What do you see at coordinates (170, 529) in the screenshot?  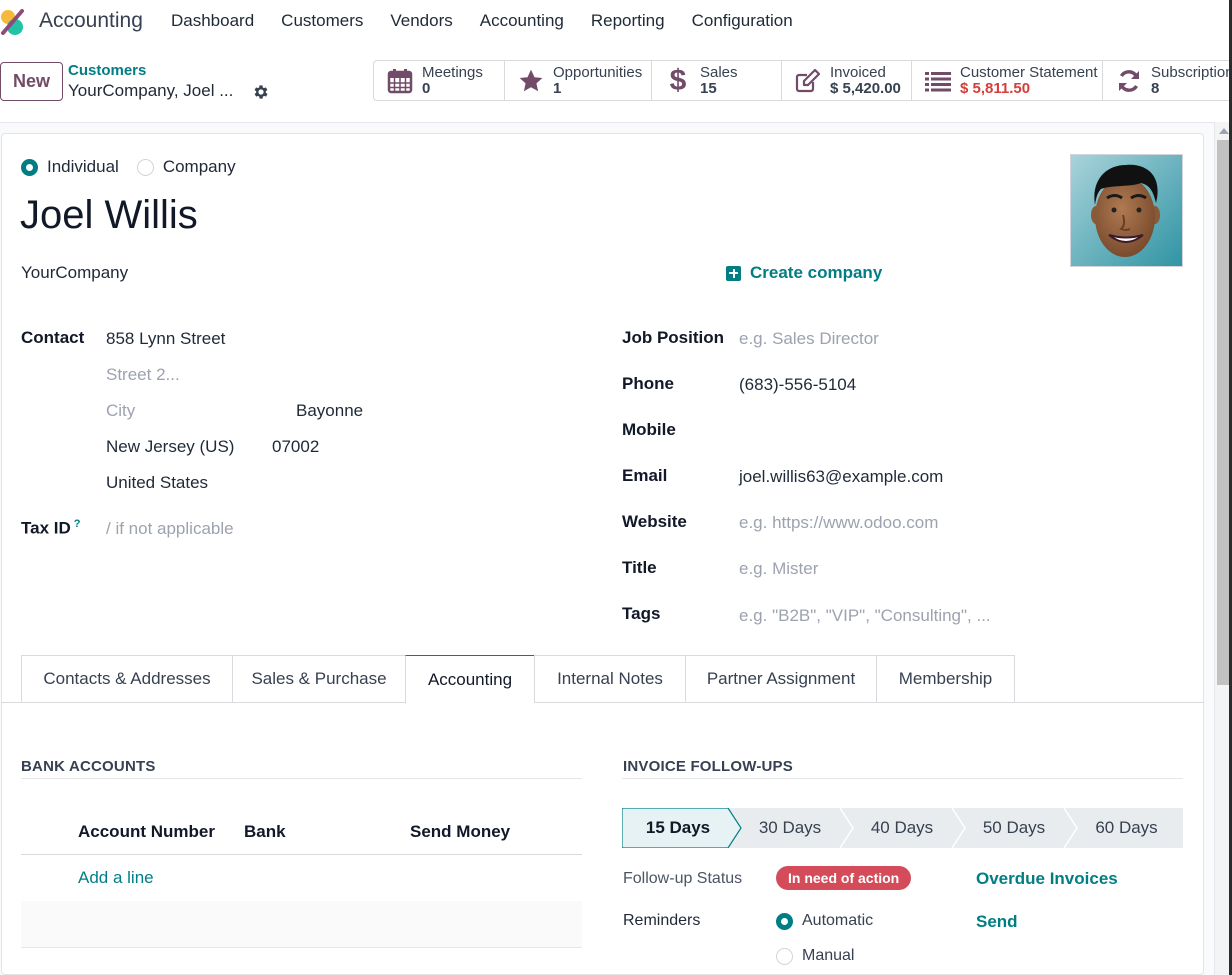 I see `tax-id-field: / if not applicable` at bounding box center [170, 529].